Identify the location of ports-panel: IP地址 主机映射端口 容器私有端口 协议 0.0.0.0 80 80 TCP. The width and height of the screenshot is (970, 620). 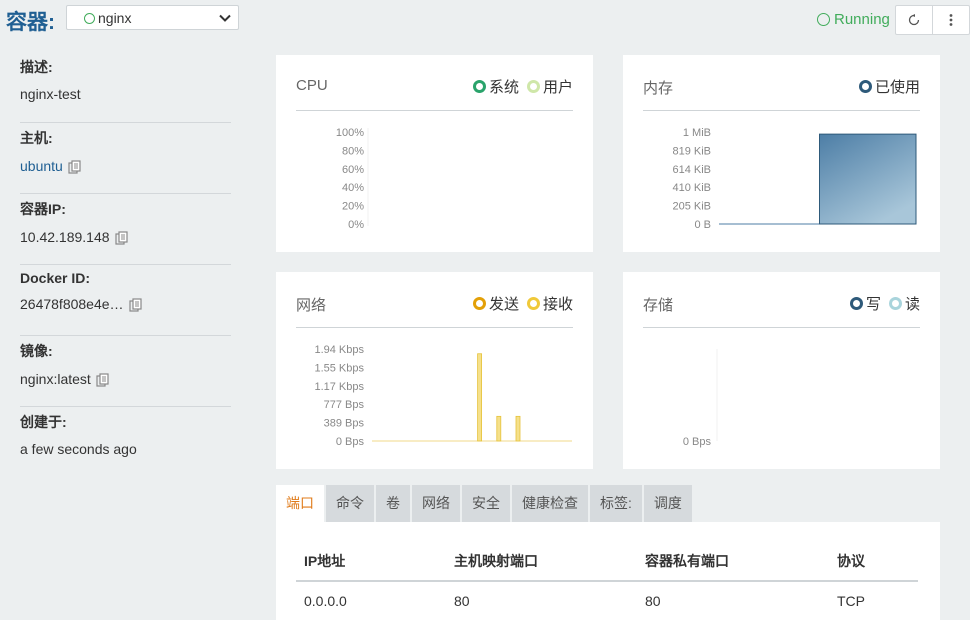
(608, 571).